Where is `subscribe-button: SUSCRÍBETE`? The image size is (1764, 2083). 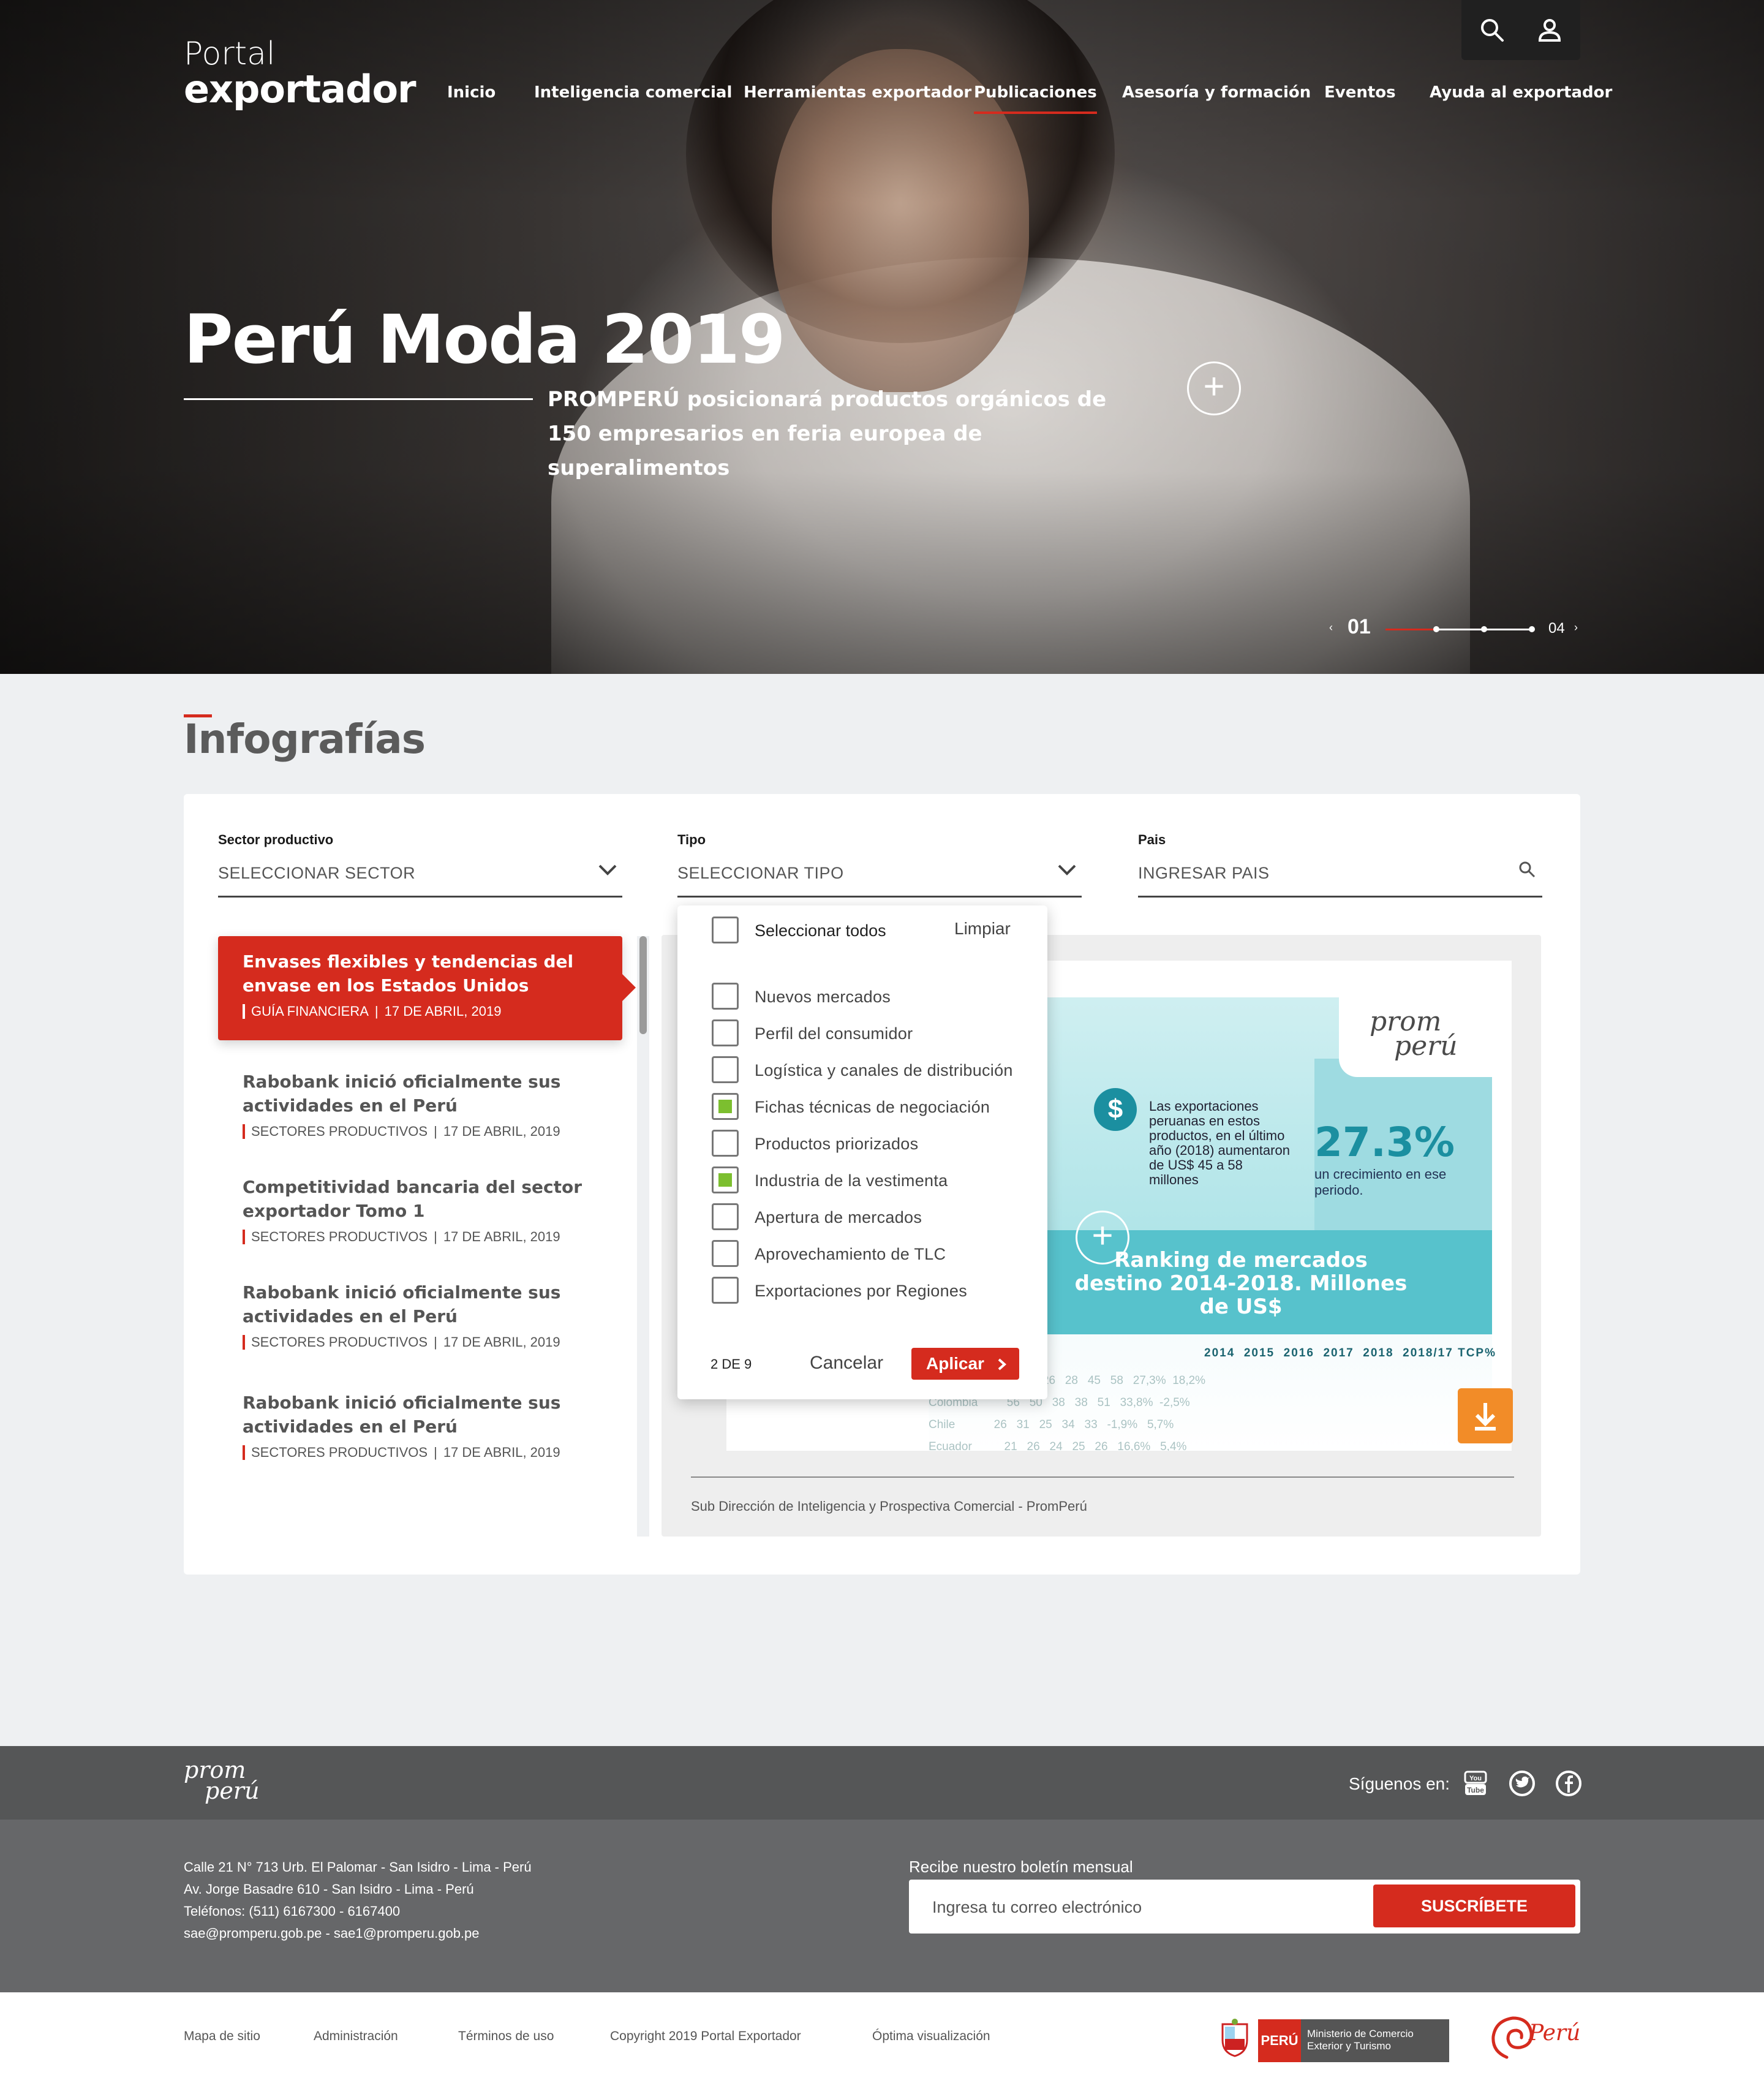
subscribe-button: SUSCRÍBETE is located at coordinates (1474, 1906).